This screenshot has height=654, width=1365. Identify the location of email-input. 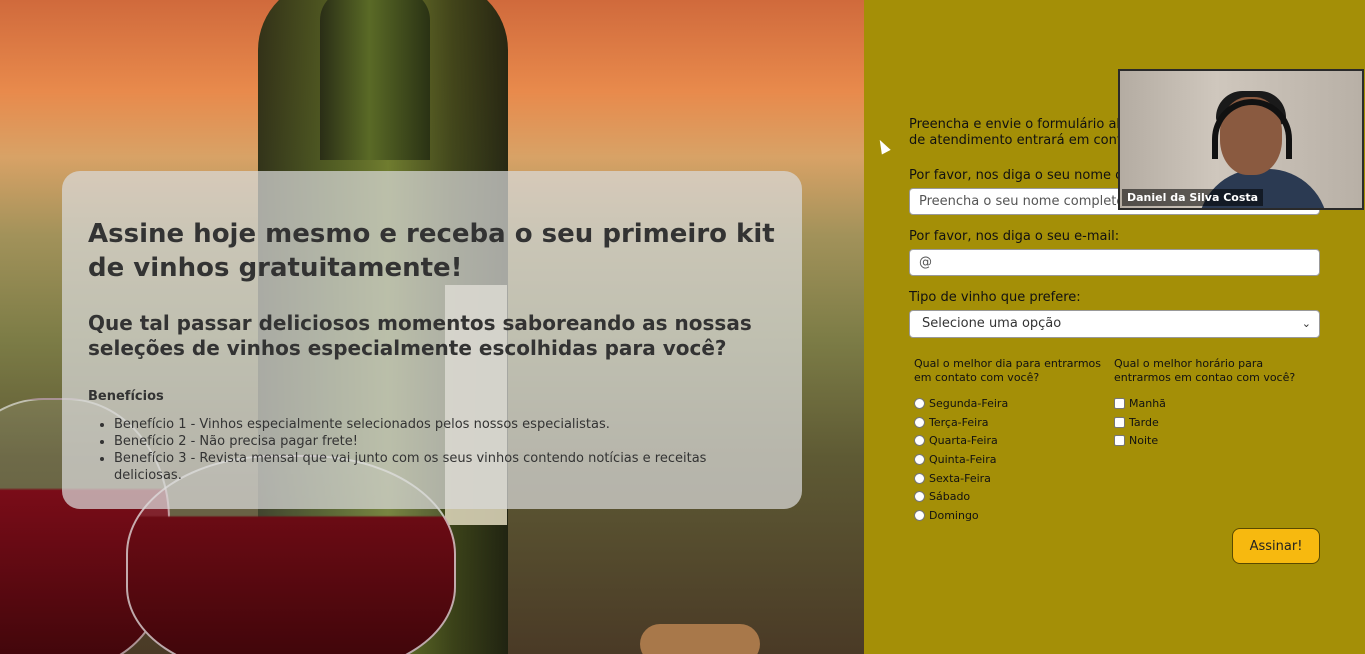
(1114, 262).